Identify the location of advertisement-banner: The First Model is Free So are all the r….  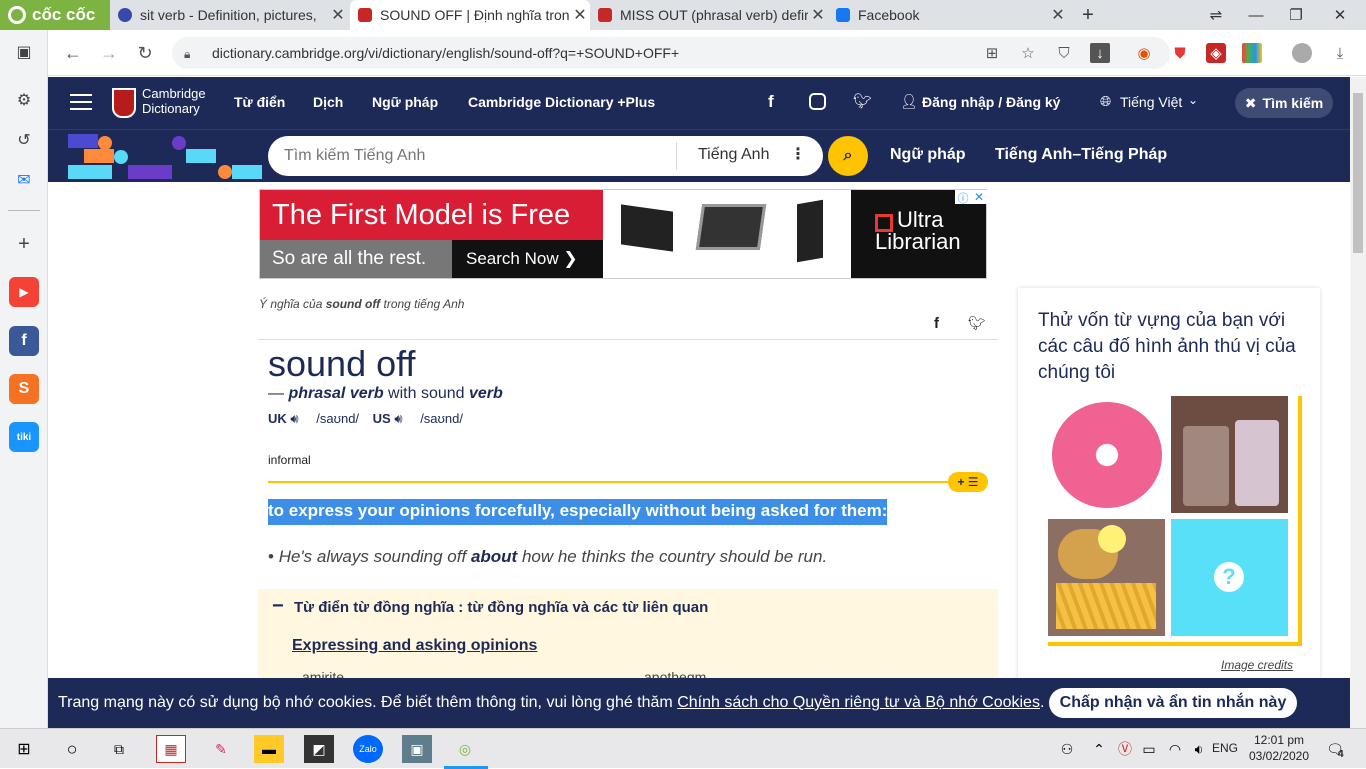
(623, 234).